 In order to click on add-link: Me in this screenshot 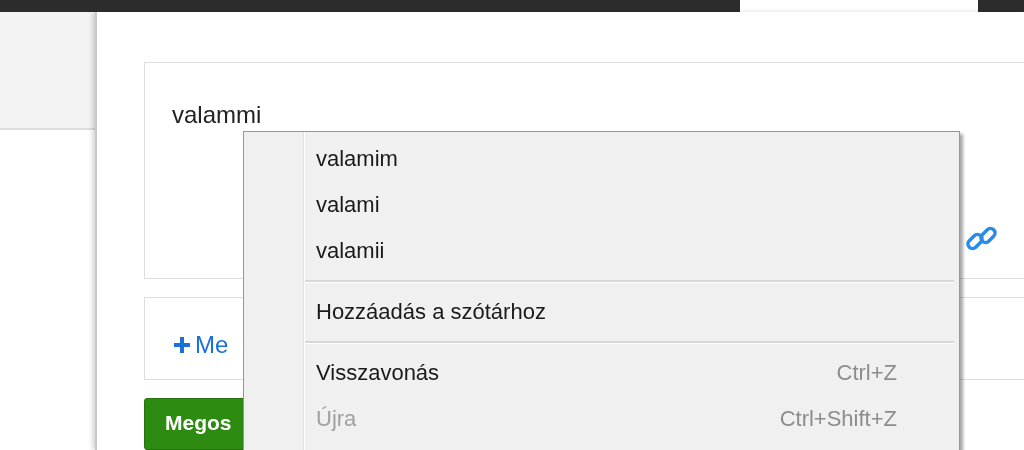, I will do `click(201, 344)`.